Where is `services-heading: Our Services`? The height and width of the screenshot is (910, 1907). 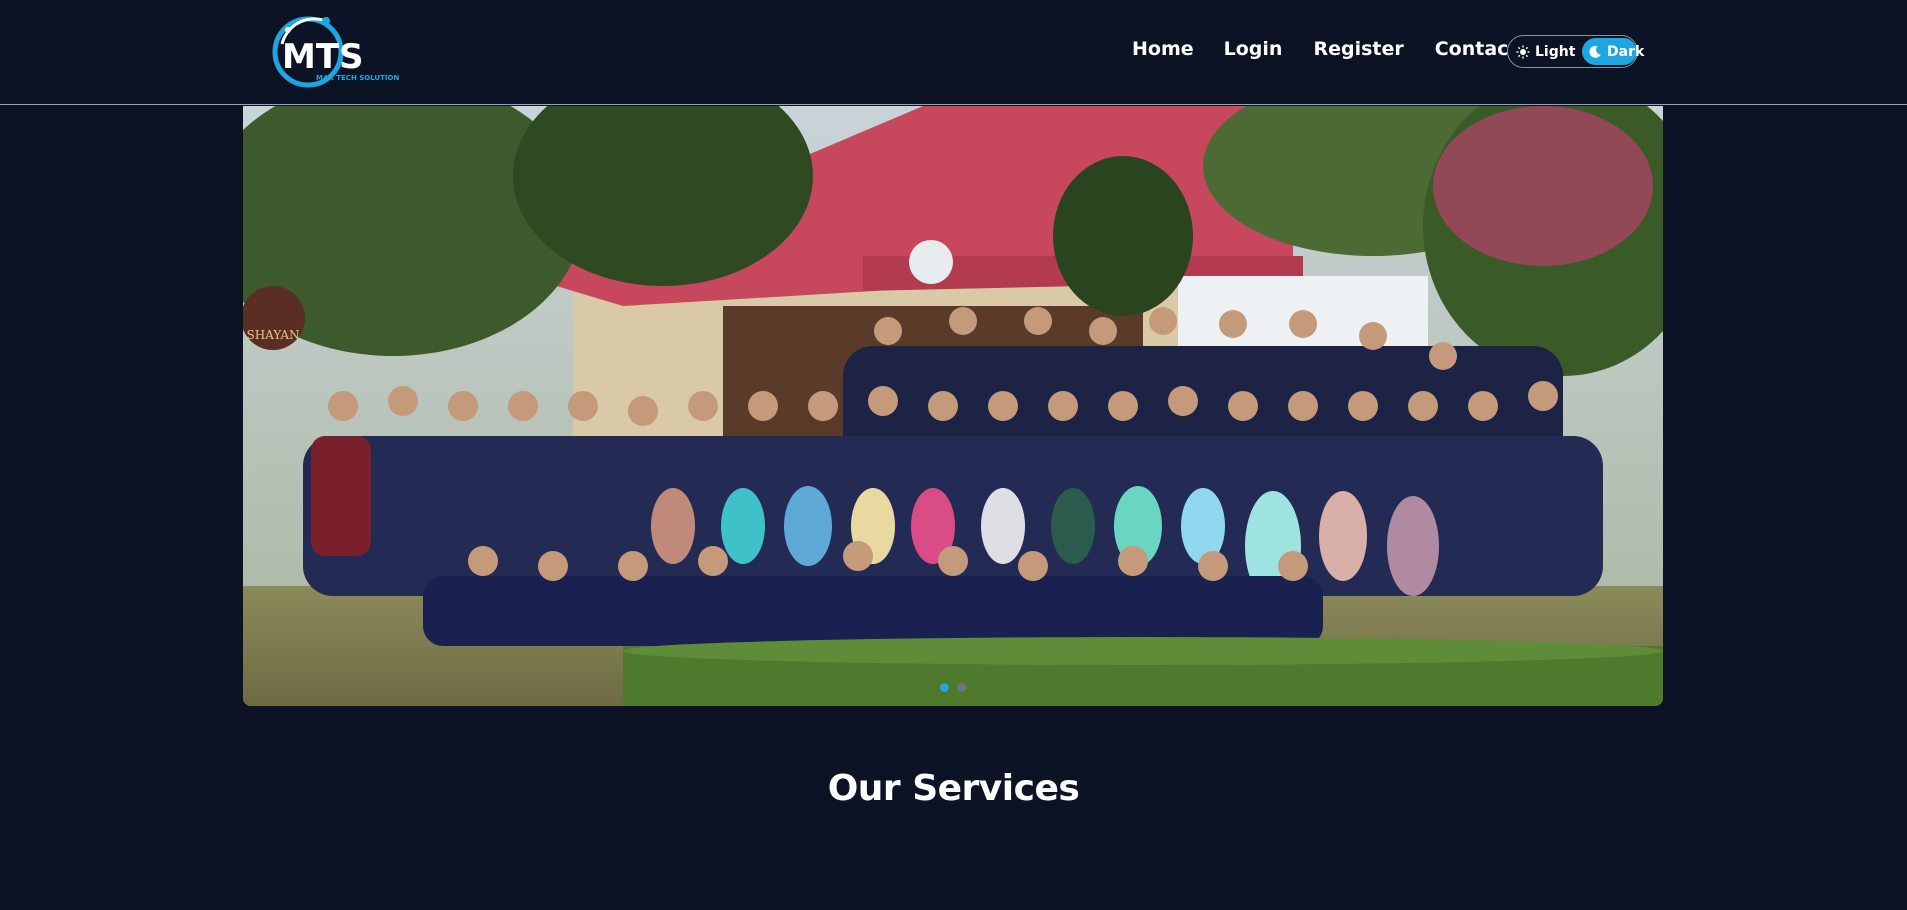 services-heading: Our Services is located at coordinates (953, 788).